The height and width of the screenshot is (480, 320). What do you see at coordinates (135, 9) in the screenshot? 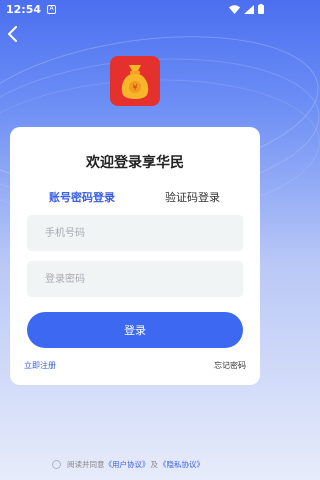
I see `status-bar: 12:54 A` at bounding box center [135, 9].